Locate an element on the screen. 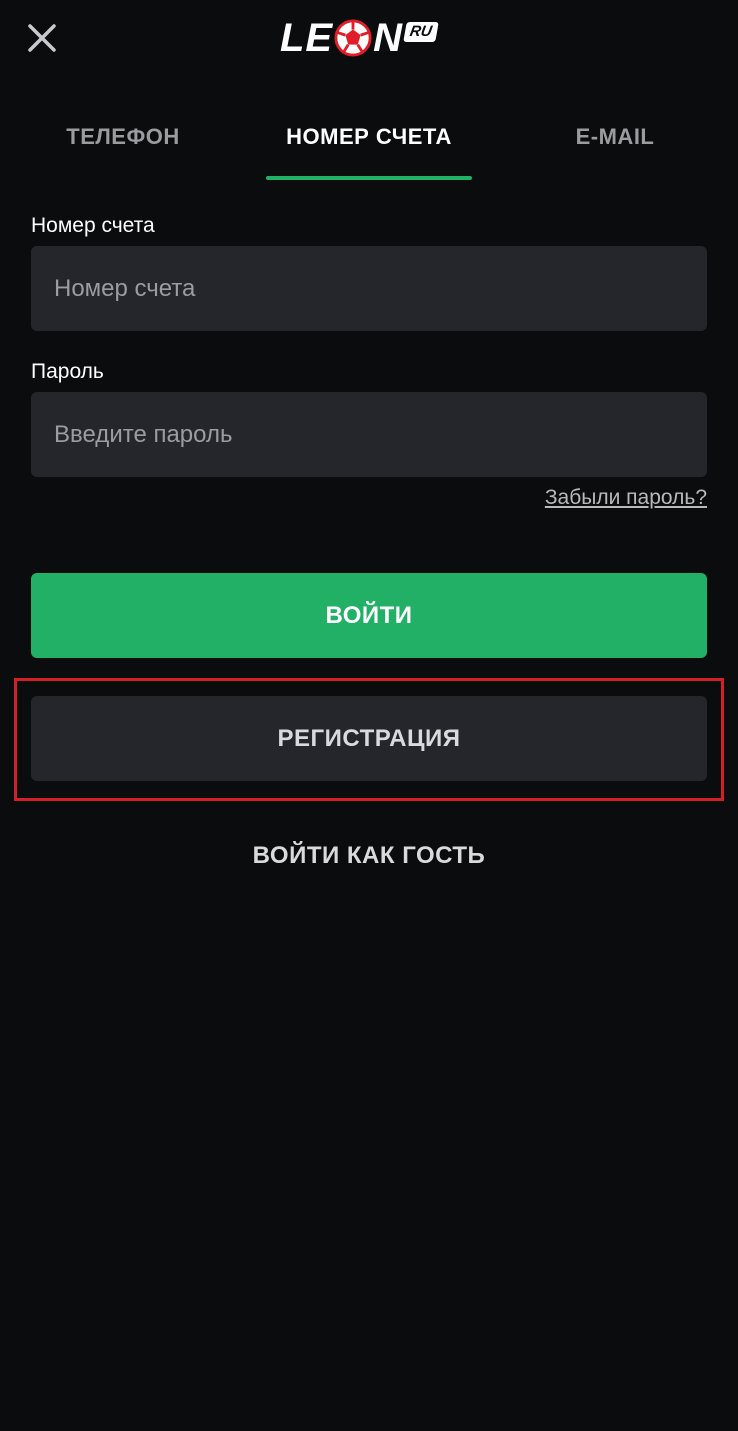 Image resolution: width=738 pixels, height=1431 pixels. tab-phone: ТЕЛЕФОН is located at coordinates (123, 147).